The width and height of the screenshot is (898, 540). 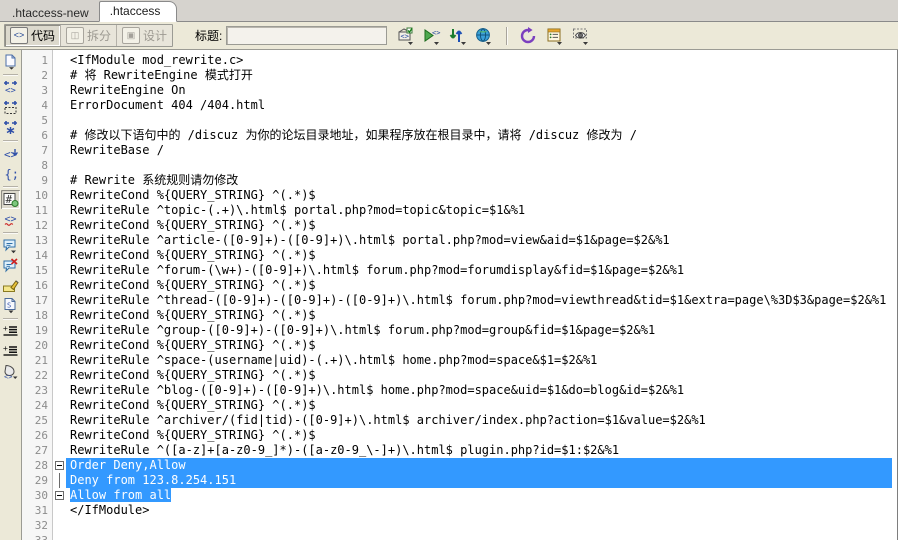 I want to click on vertical-scrollbar, so click(x=895, y=295).